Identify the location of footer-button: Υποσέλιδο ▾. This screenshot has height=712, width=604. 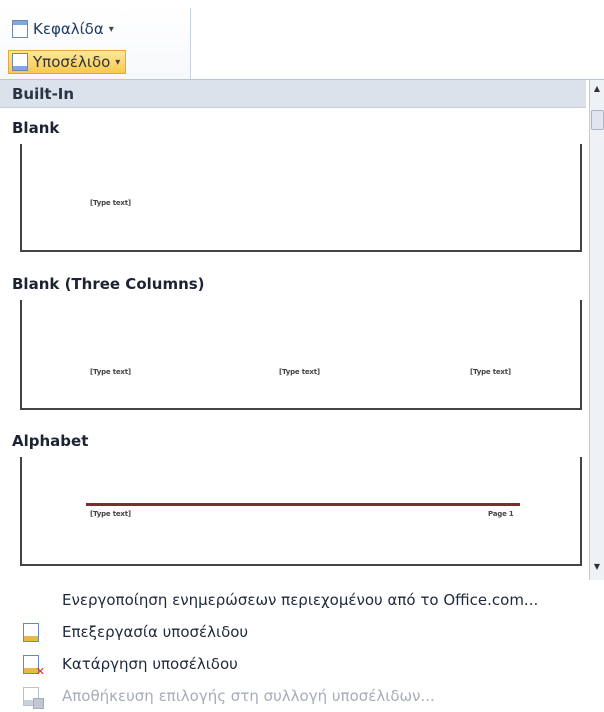
(67, 62).